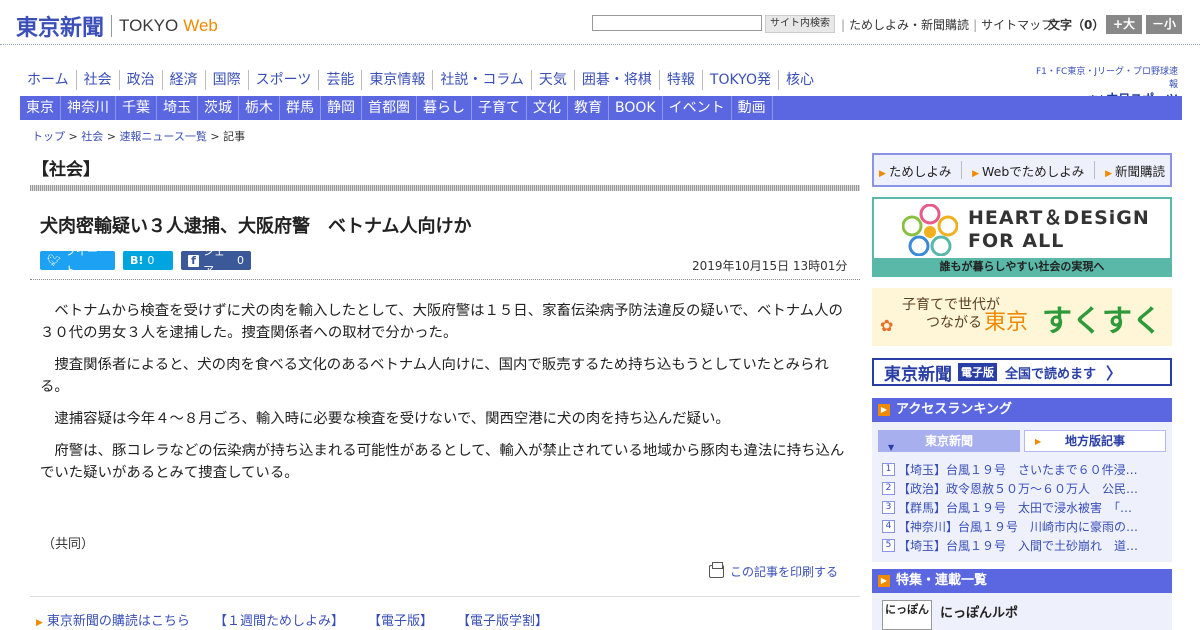  Describe the element at coordinates (162, 136) in the screenshot. I see `breadcrumb-news-list: 速報ニュース一覧` at that location.